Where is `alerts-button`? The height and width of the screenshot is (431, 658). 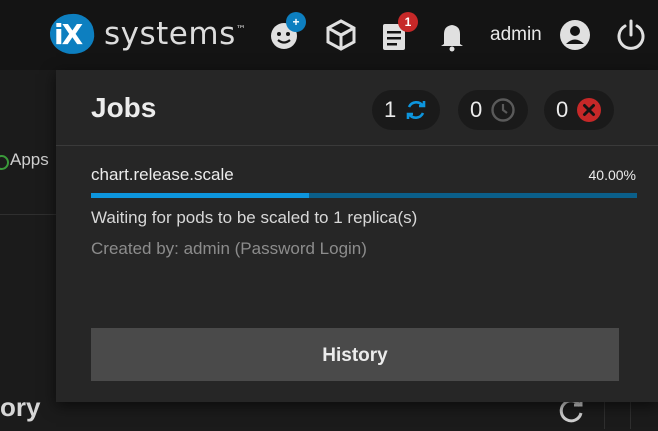 alerts-button is located at coordinates (453, 35).